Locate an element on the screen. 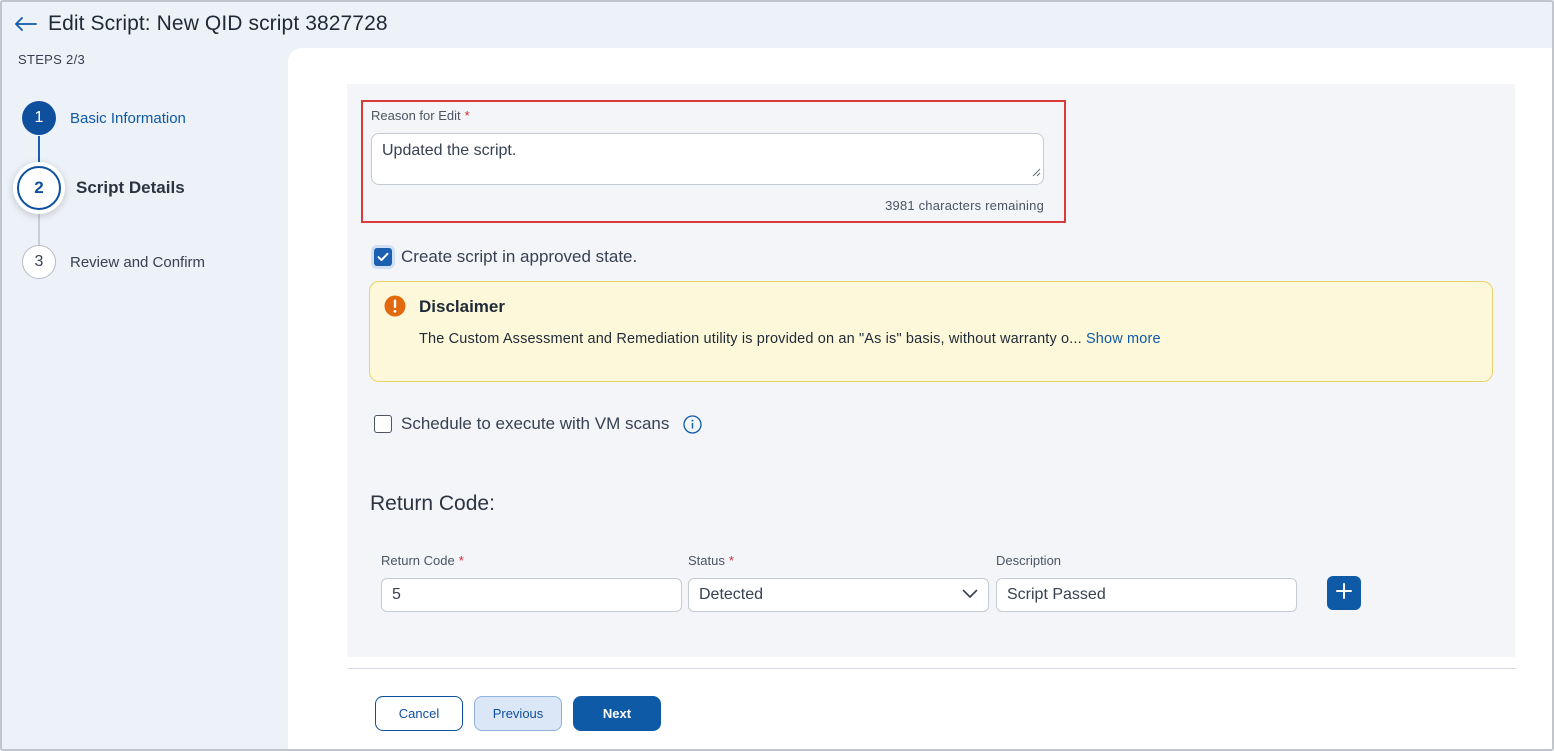 The width and height of the screenshot is (1554, 751). page-title: Edit Script: New QID script 3827728 is located at coordinates (218, 23).